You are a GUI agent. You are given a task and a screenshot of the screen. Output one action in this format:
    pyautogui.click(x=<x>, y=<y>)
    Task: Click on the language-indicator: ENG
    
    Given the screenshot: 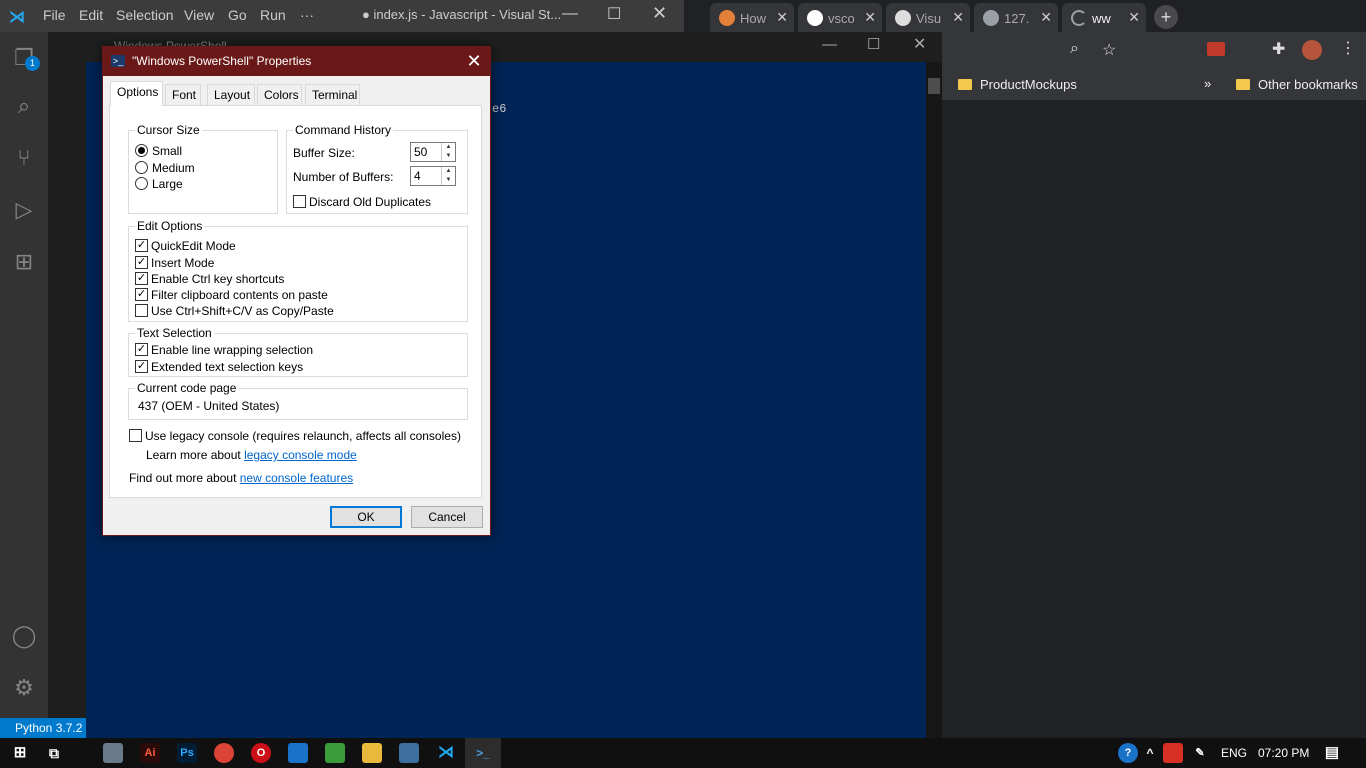 What is the action you would take?
    pyautogui.click(x=1234, y=753)
    